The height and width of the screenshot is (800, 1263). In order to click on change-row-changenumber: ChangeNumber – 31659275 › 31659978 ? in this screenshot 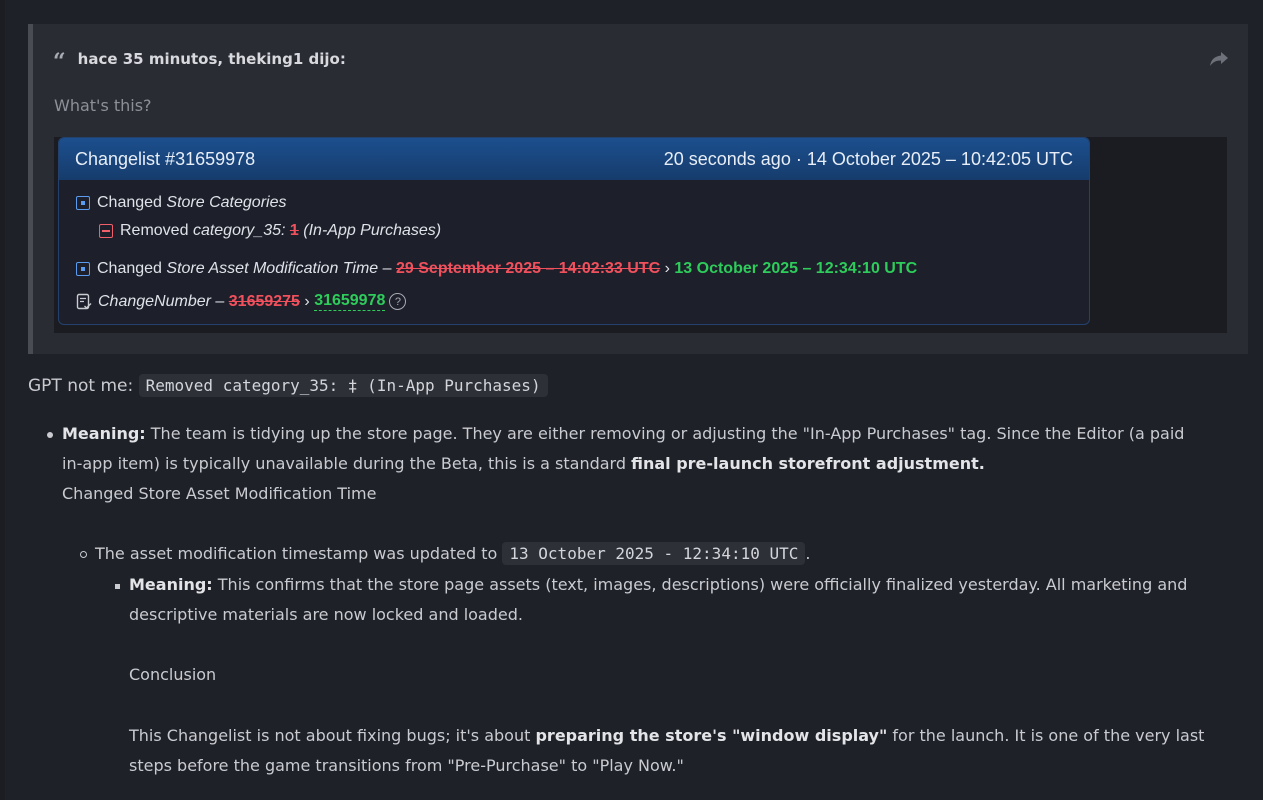, I will do `click(241, 301)`.